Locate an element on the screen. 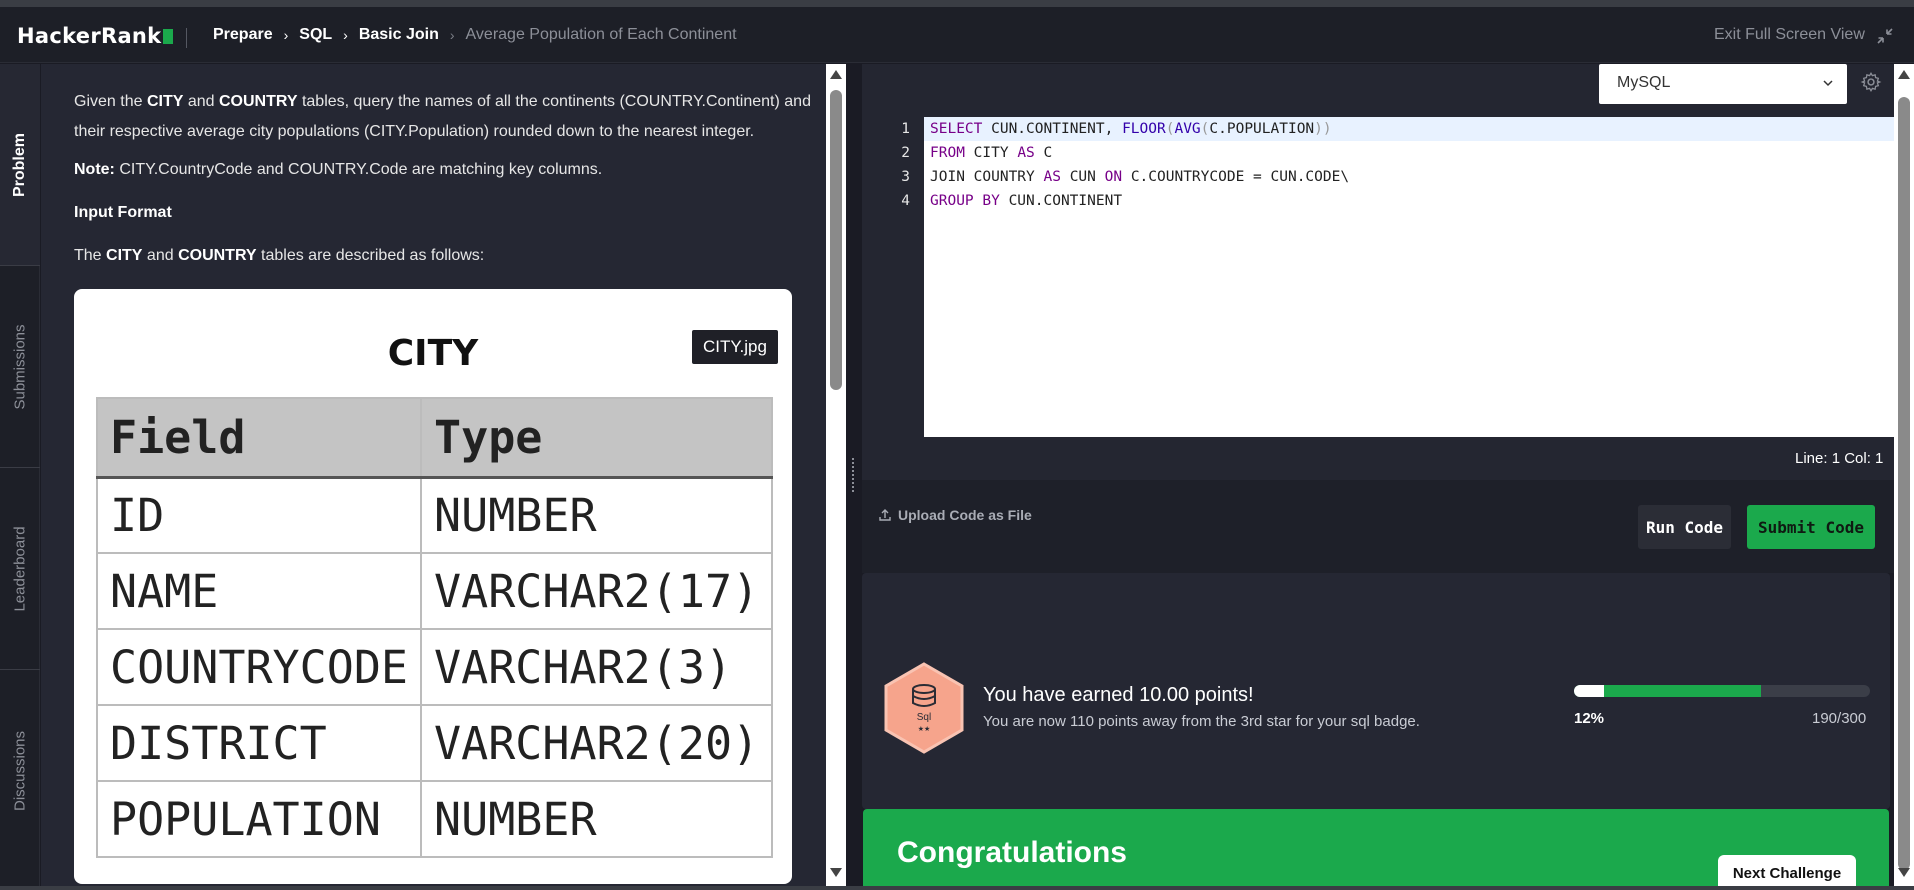  sql-badge-icon: Sql ★★ is located at coordinates (924, 708).